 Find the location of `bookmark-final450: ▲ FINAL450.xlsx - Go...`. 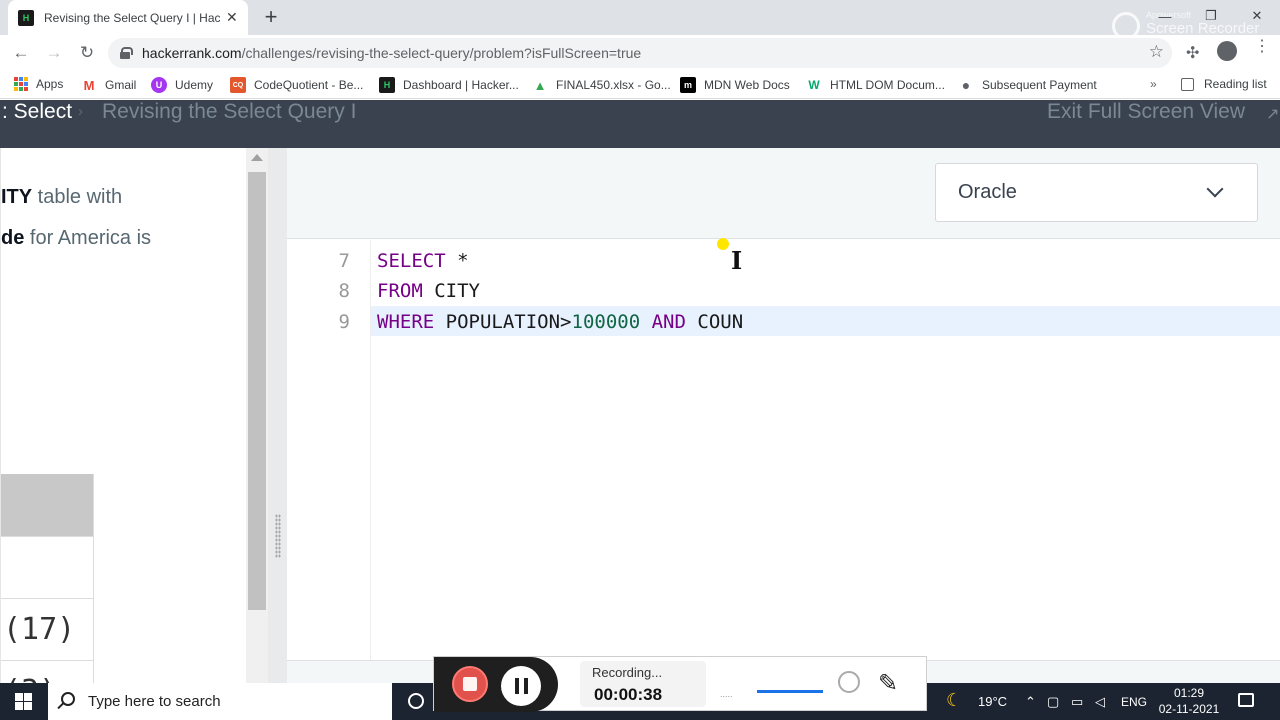

bookmark-final450: ▲ FINAL450.xlsx - Go... is located at coordinates (601, 85).